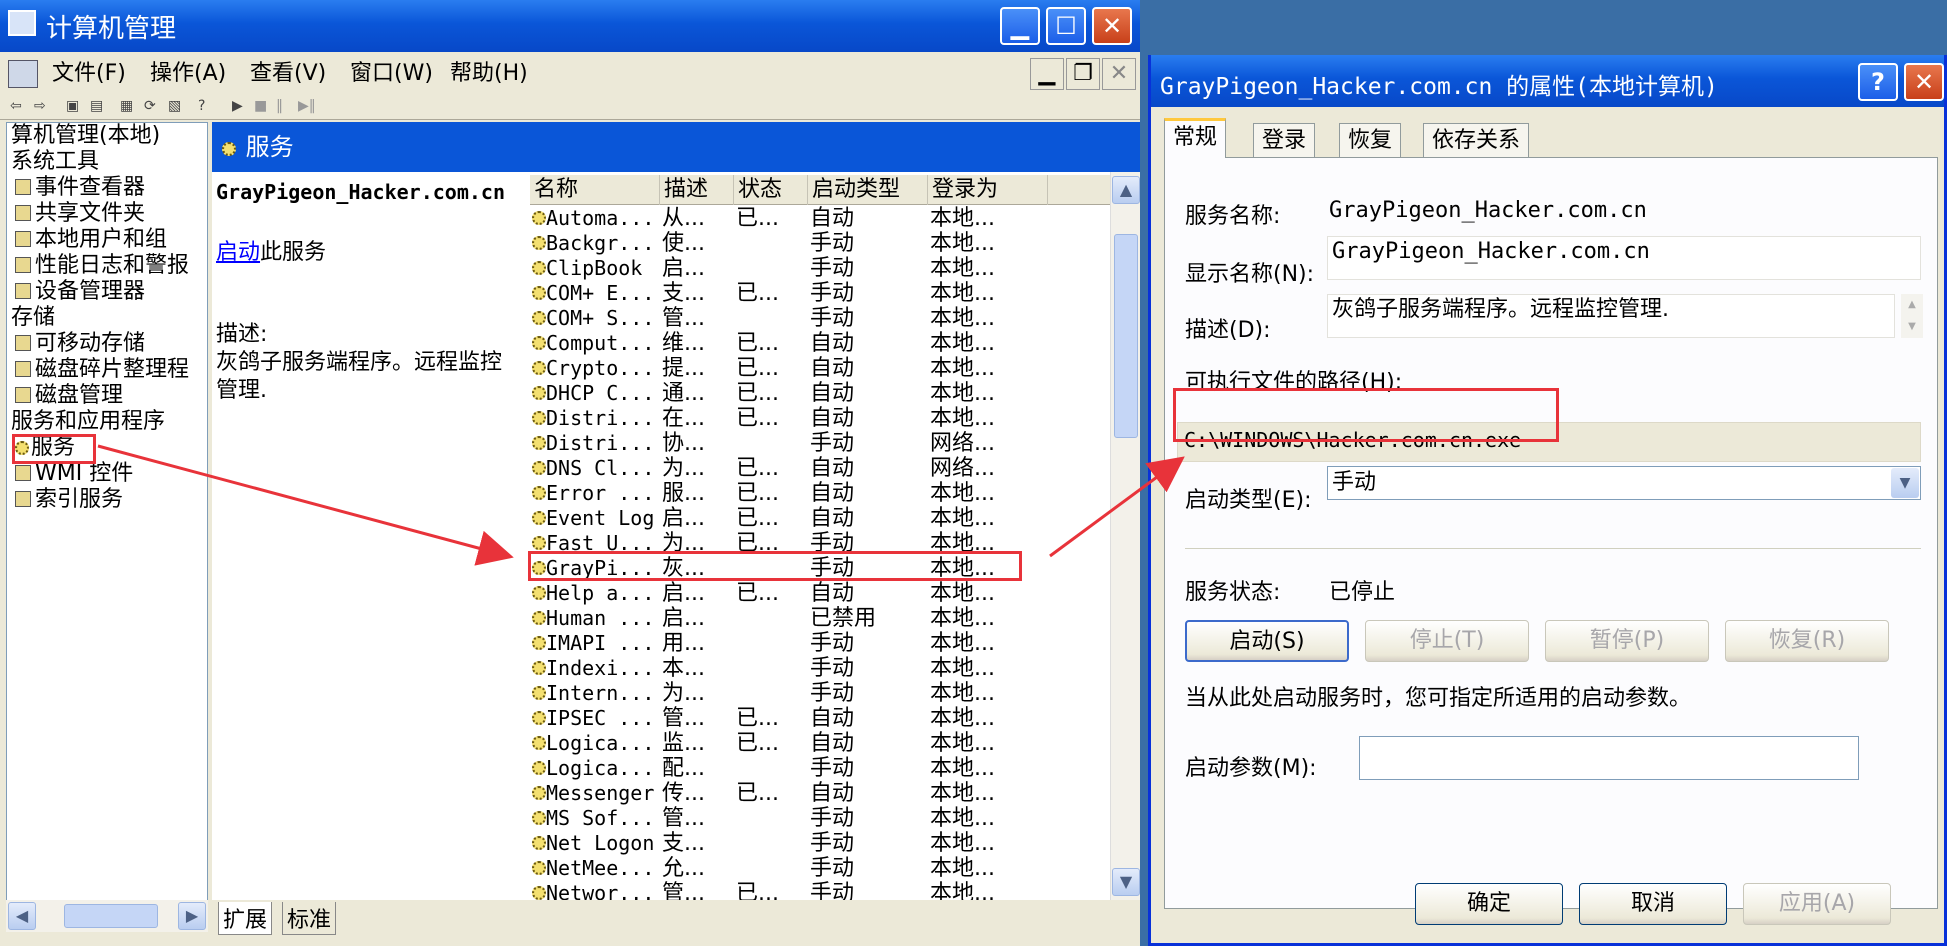  What do you see at coordinates (641, 505) in the screenshot?
I see `annotation-arrows` at bounding box center [641, 505].